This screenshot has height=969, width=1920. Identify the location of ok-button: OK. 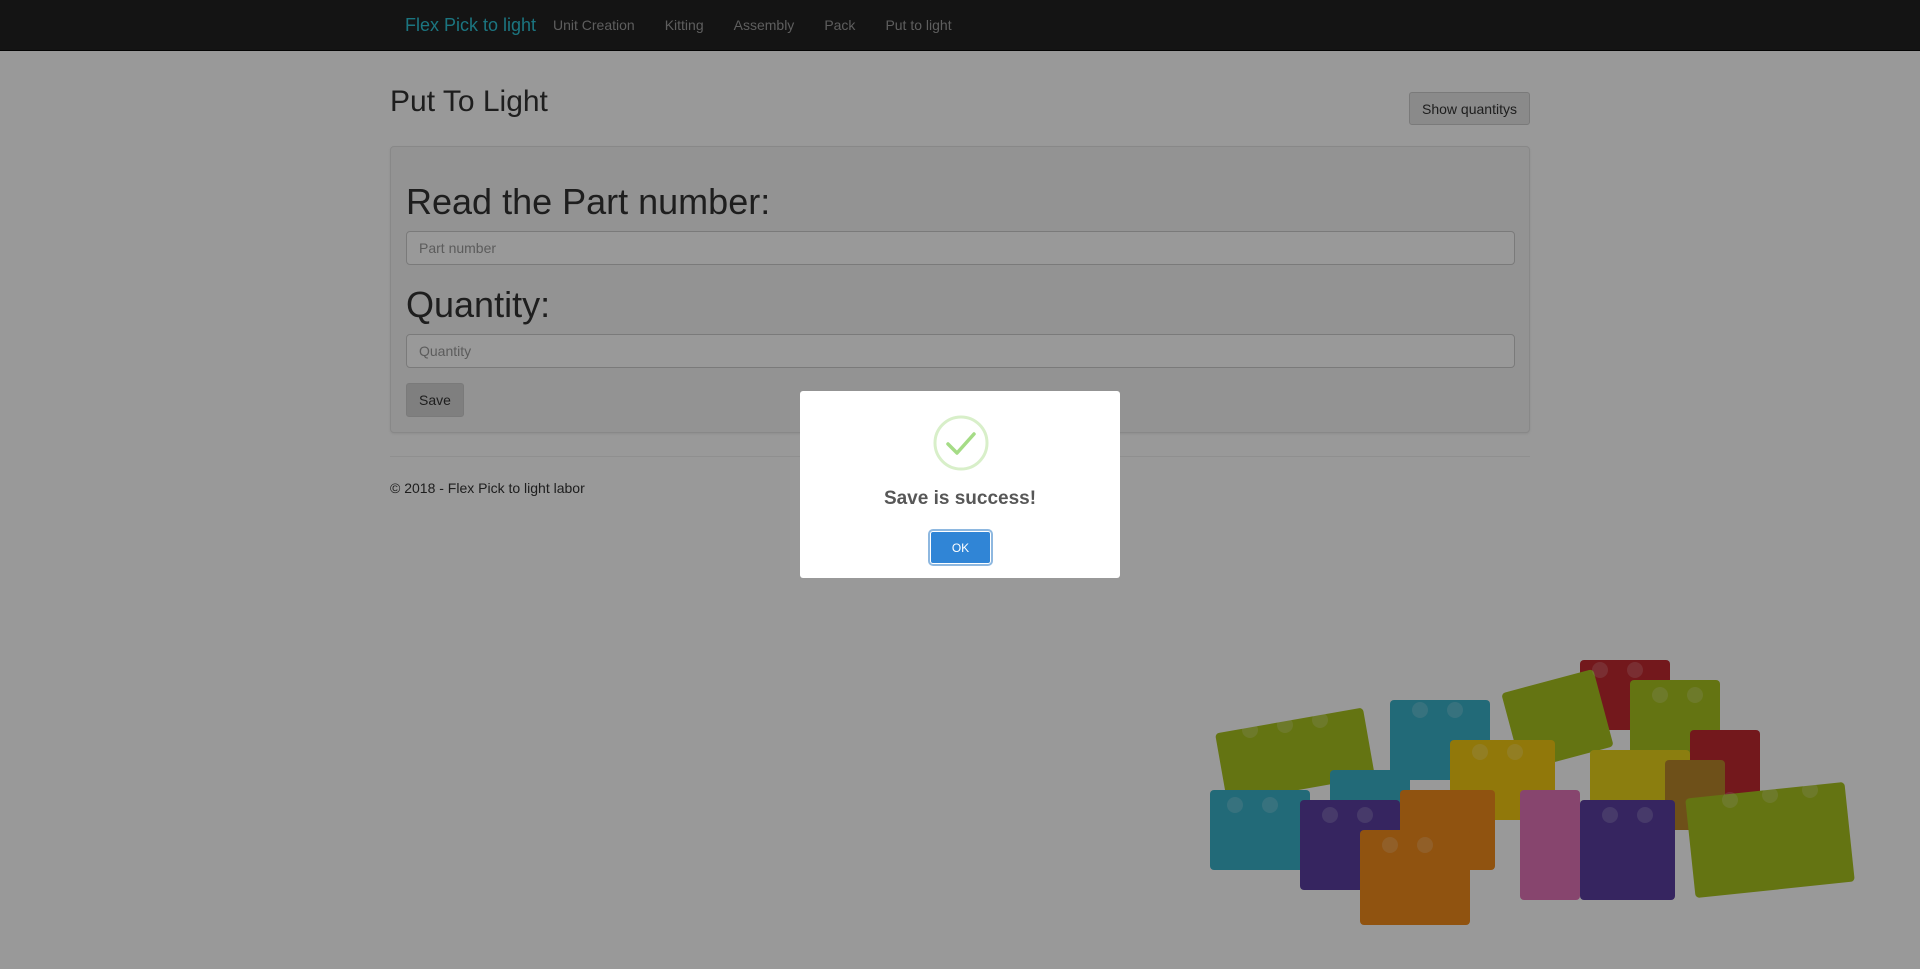
(960, 547).